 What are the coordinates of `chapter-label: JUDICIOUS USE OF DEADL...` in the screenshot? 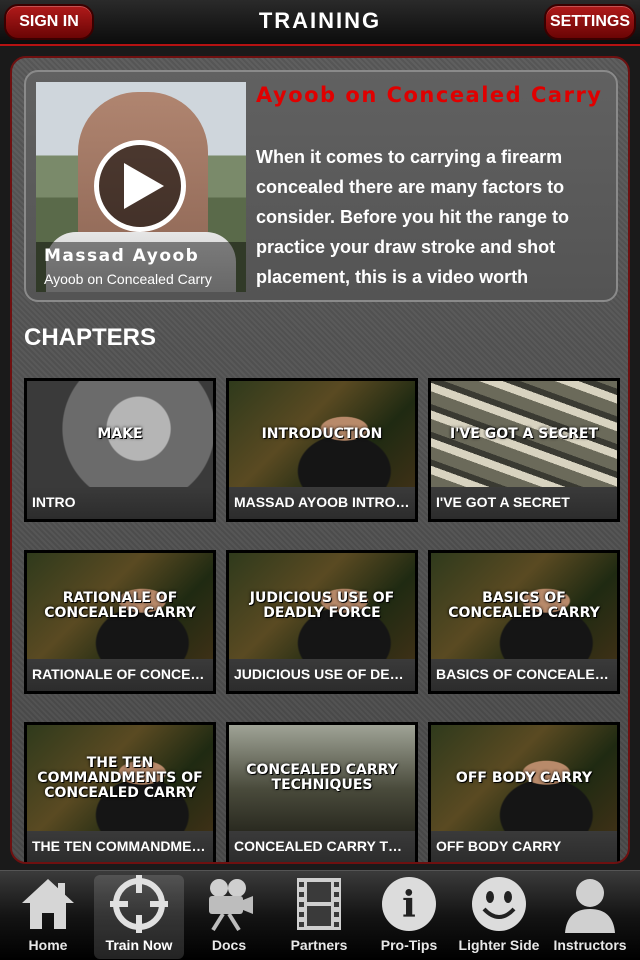 It's located at (322, 675).